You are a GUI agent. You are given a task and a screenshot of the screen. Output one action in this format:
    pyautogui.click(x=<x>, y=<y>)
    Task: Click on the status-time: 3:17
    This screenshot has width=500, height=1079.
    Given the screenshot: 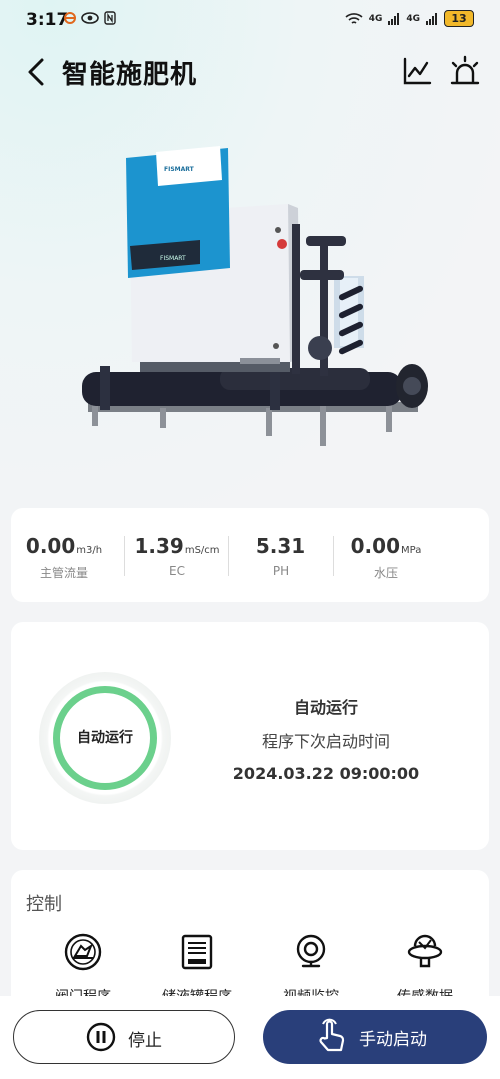 What is the action you would take?
    pyautogui.click(x=47, y=20)
    